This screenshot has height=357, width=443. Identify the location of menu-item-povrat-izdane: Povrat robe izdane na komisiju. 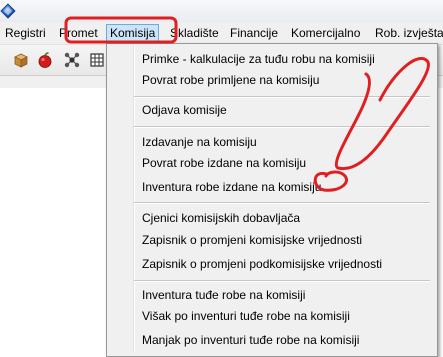
(224, 163).